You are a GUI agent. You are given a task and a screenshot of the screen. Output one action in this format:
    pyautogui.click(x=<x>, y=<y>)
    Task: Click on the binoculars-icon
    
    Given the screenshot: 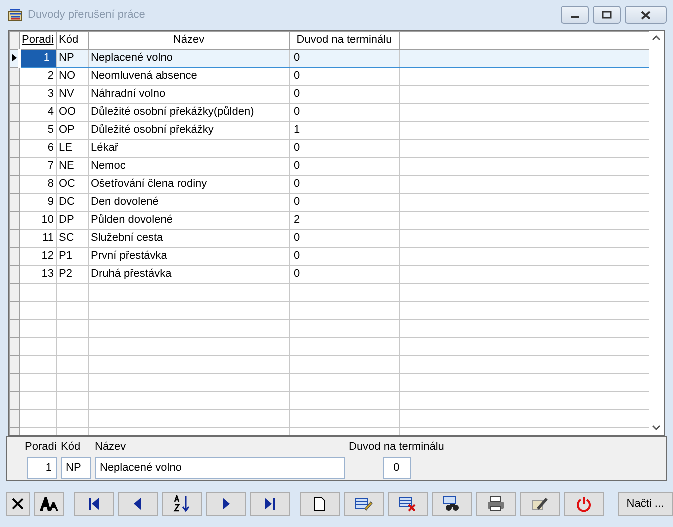 What is the action you would take?
    pyautogui.click(x=451, y=504)
    